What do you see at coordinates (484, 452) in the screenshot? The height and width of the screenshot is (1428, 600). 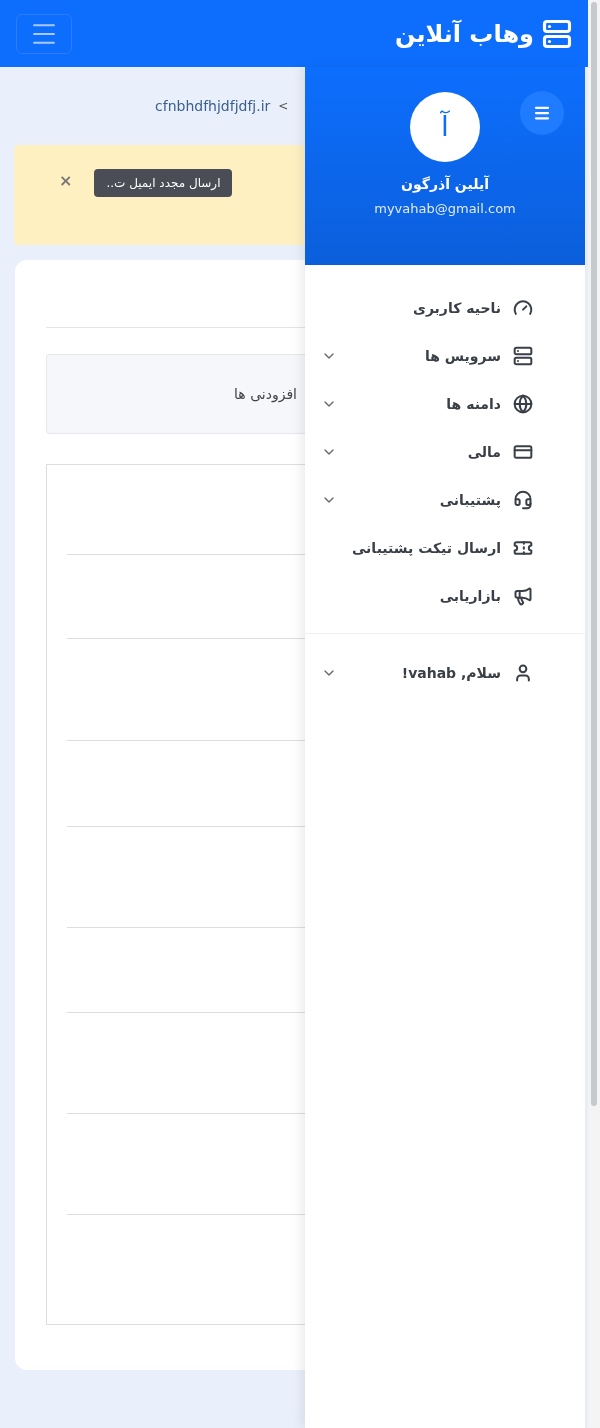 I see `sidebar-item-label: مالی` at bounding box center [484, 452].